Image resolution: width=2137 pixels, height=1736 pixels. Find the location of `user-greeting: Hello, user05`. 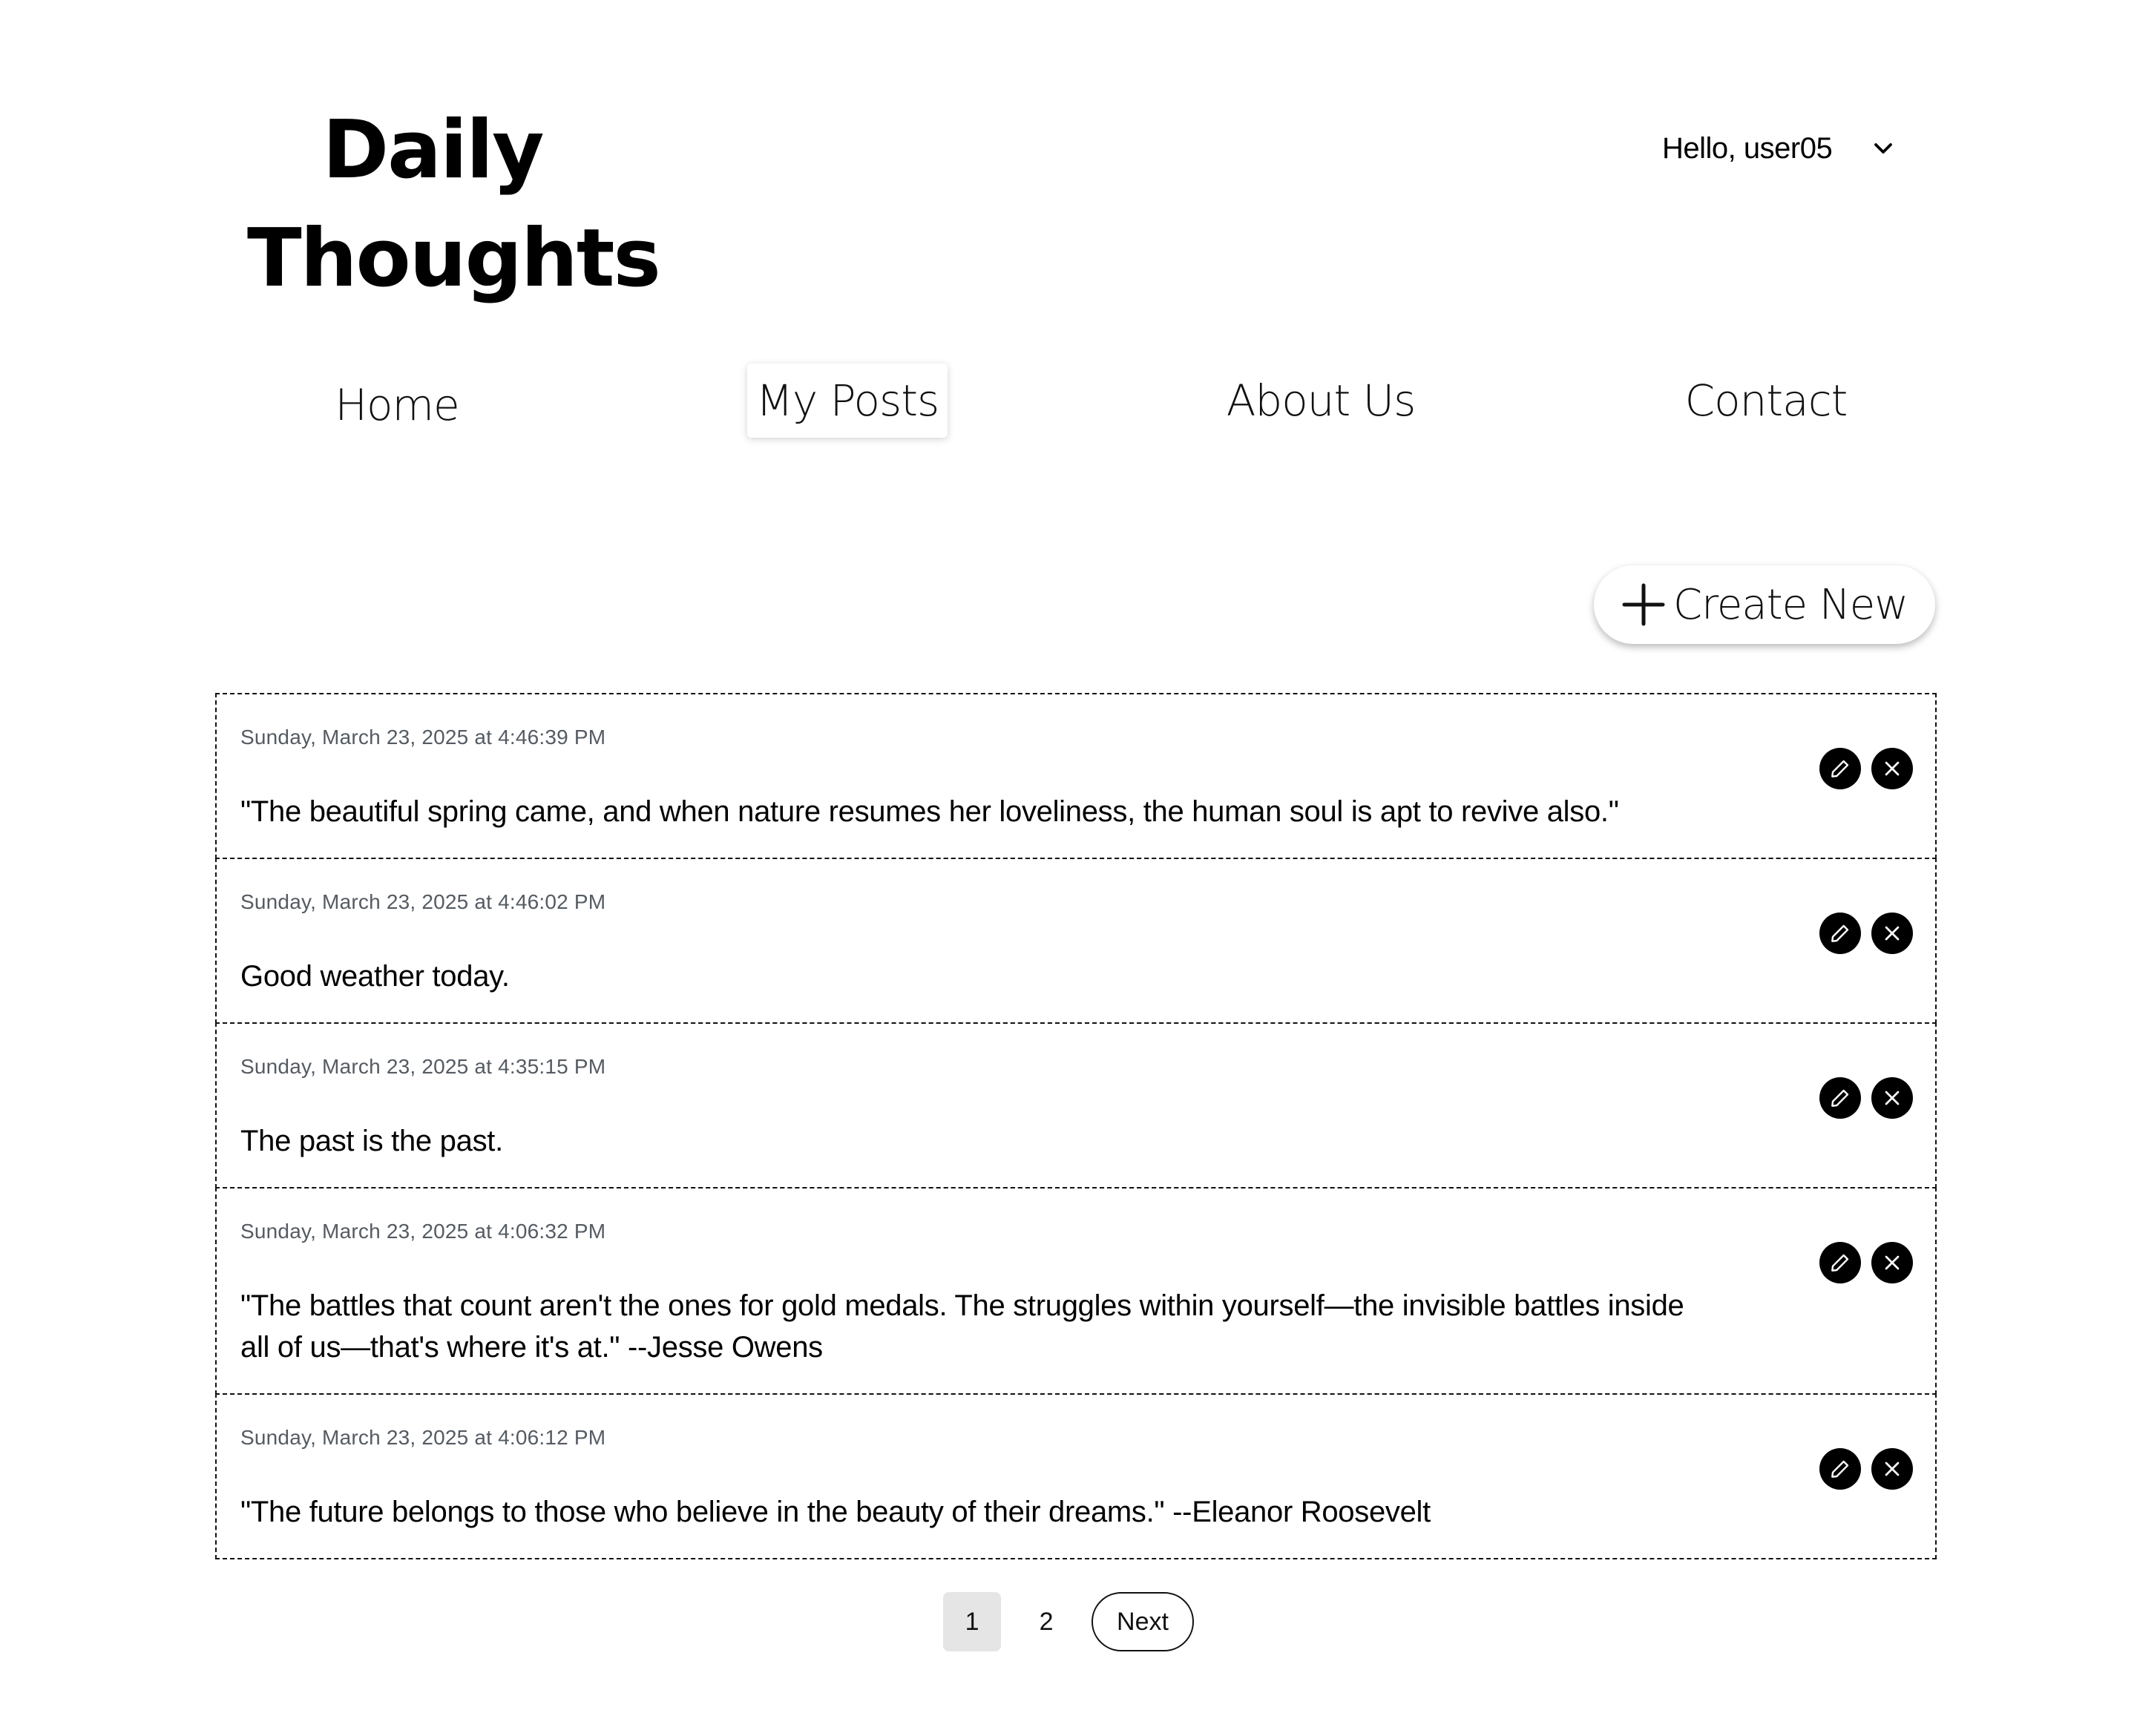

user-greeting: Hello, user05 is located at coordinates (1747, 148).